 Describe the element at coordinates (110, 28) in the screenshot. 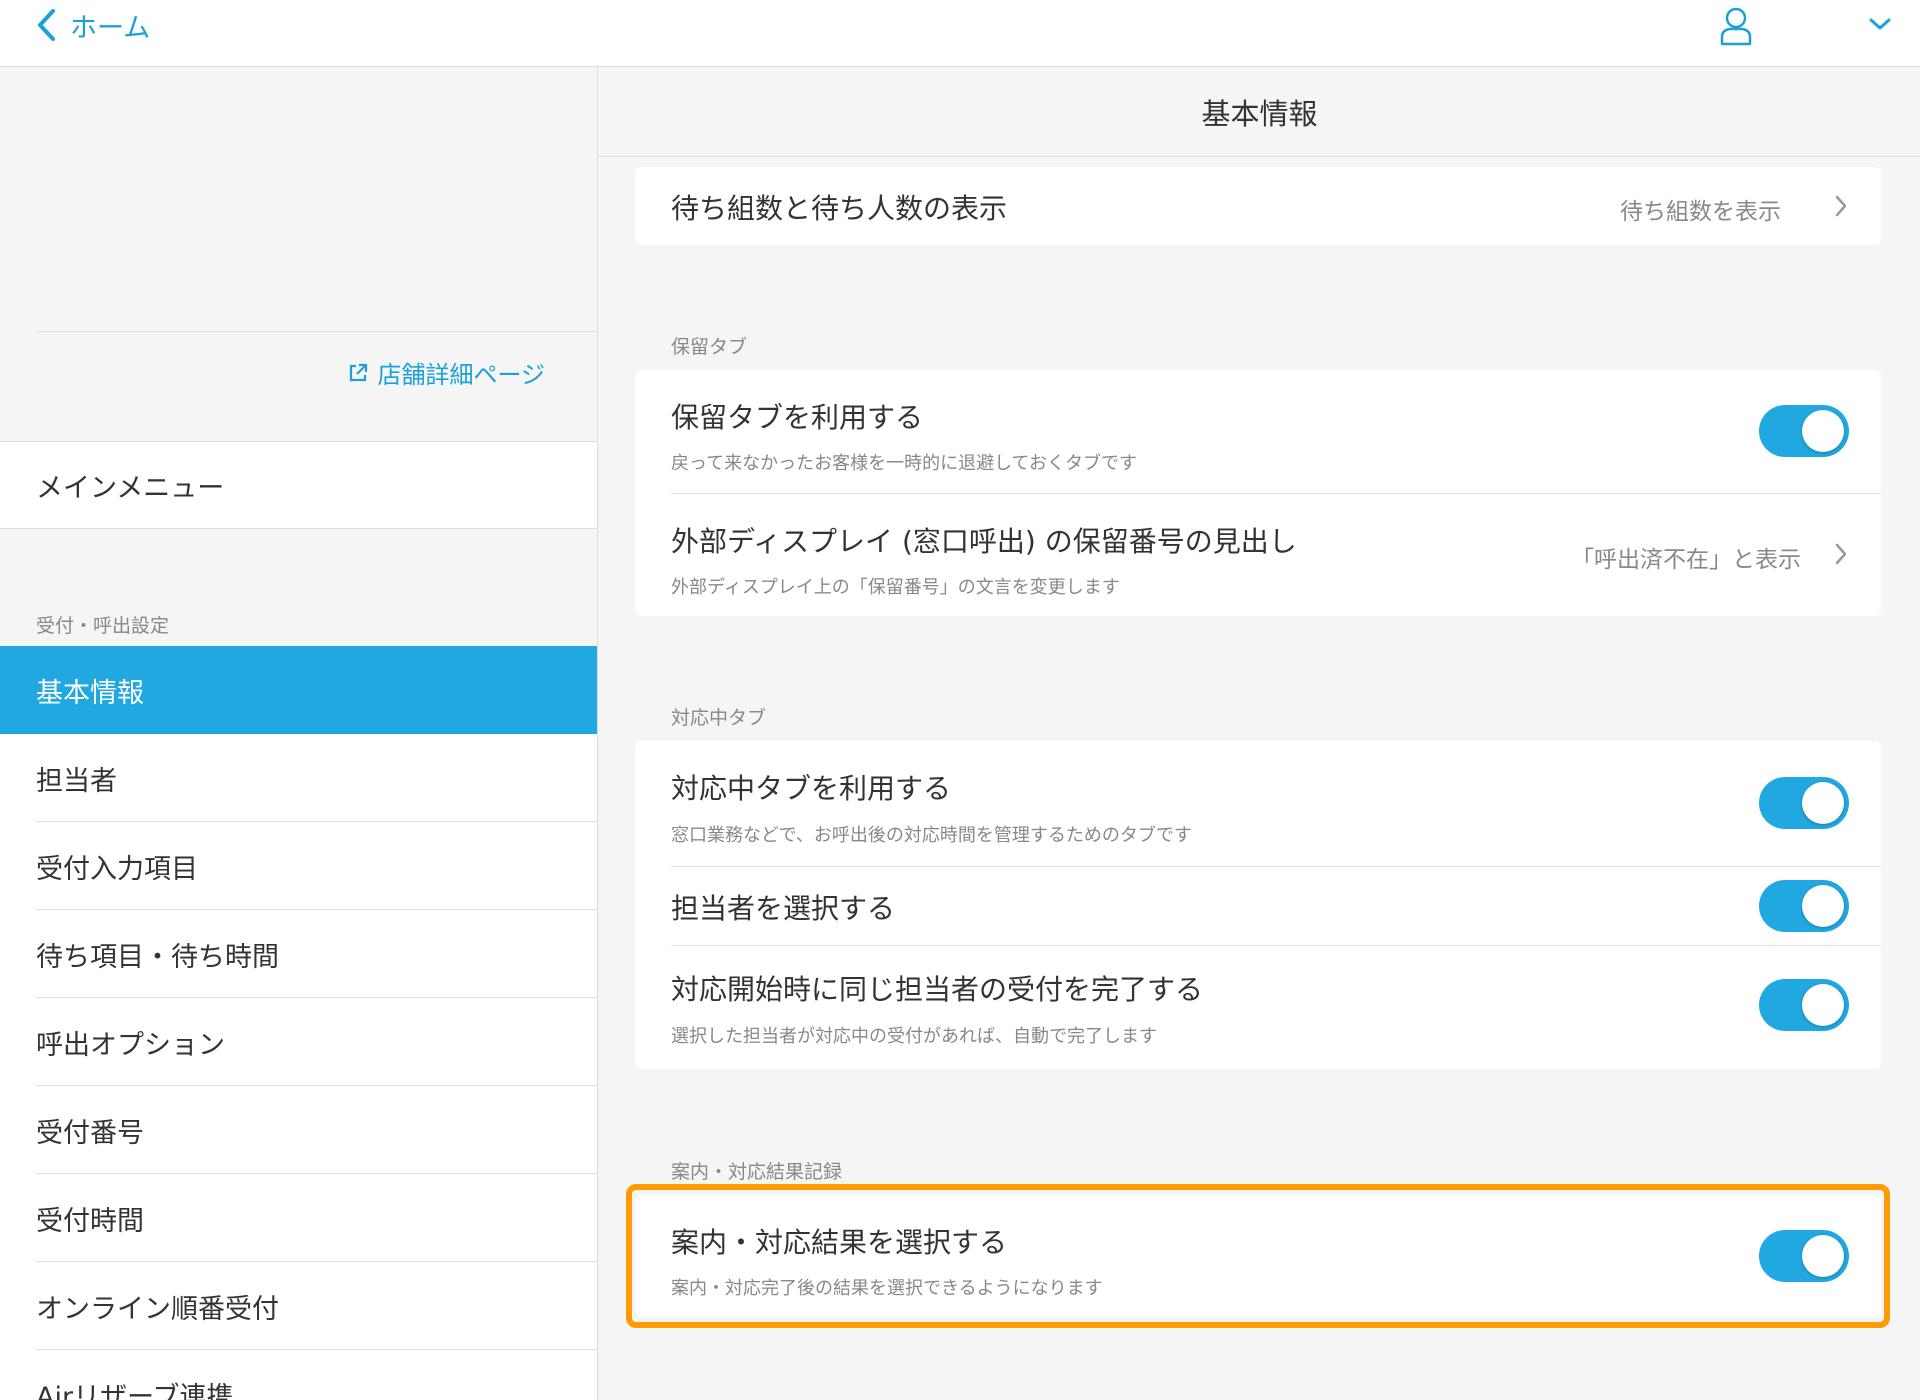

I see `back-label: ホーム` at that location.